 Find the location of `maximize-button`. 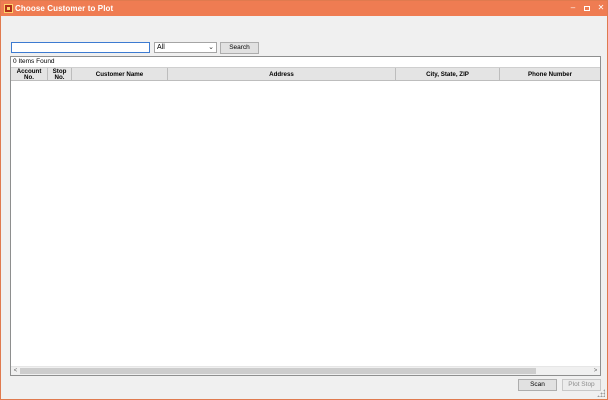

maximize-button is located at coordinates (587, 8).